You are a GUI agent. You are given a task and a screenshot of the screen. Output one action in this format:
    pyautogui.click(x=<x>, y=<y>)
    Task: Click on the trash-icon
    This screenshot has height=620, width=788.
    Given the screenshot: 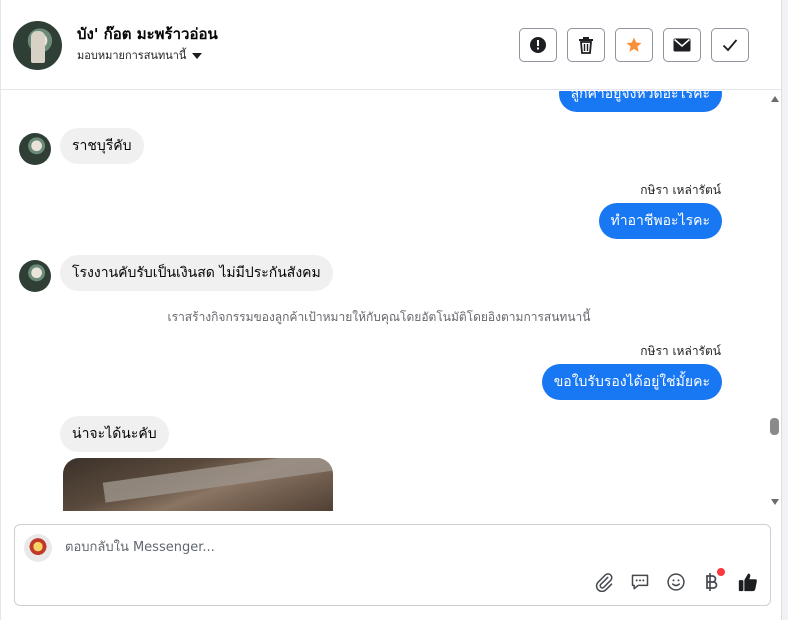 What is the action you would take?
    pyautogui.click(x=586, y=45)
    